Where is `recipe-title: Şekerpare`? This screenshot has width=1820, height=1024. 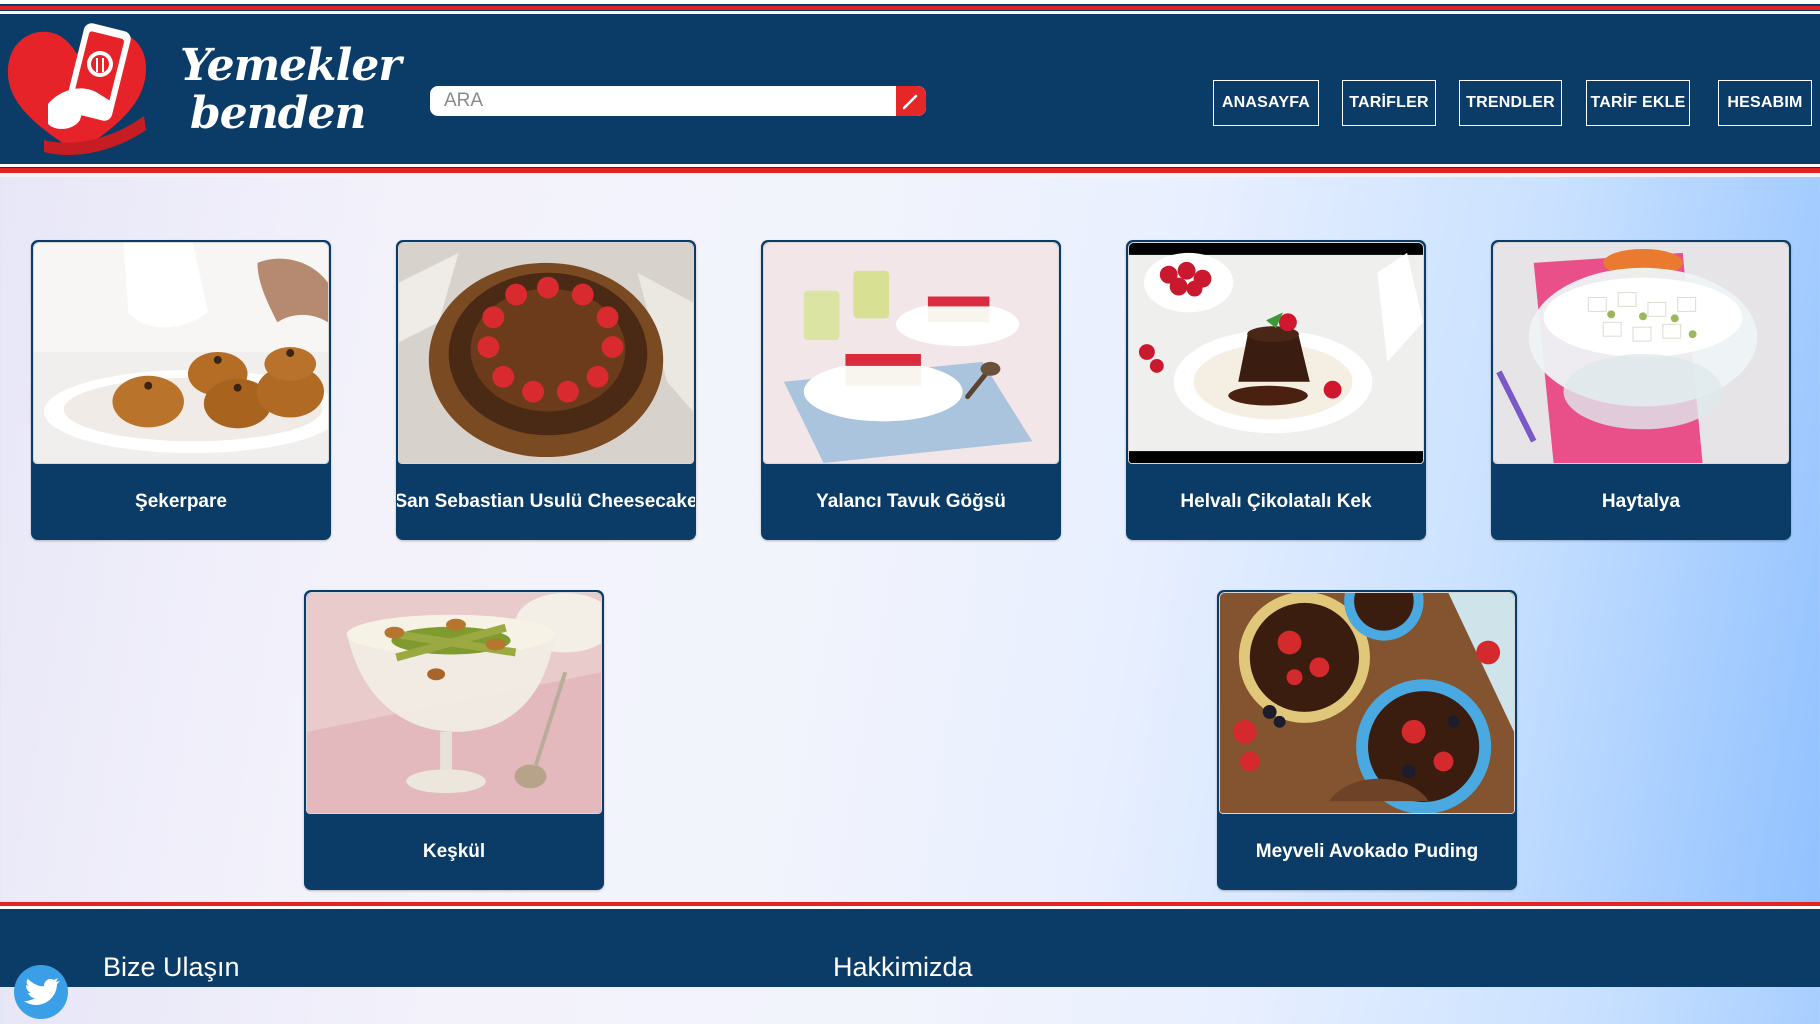
recipe-title: Şekerpare is located at coordinates (181, 502).